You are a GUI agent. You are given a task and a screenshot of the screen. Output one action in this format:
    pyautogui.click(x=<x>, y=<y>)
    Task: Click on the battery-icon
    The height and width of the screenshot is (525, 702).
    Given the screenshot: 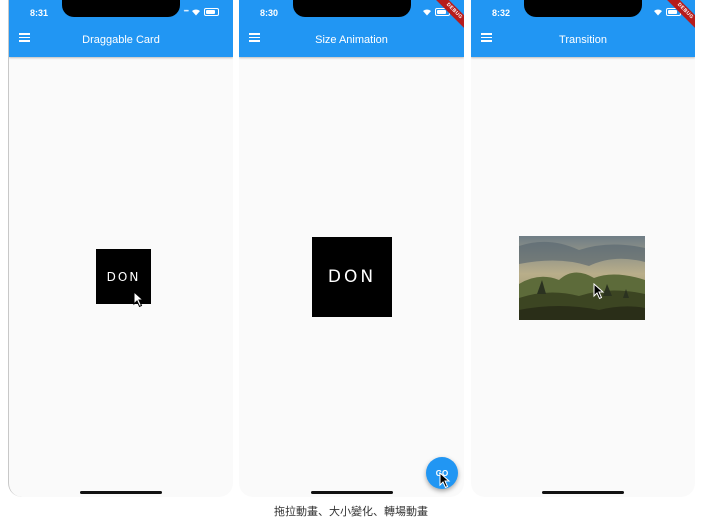 What is the action you would take?
    pyautogui.click(x=211, y=12)
    